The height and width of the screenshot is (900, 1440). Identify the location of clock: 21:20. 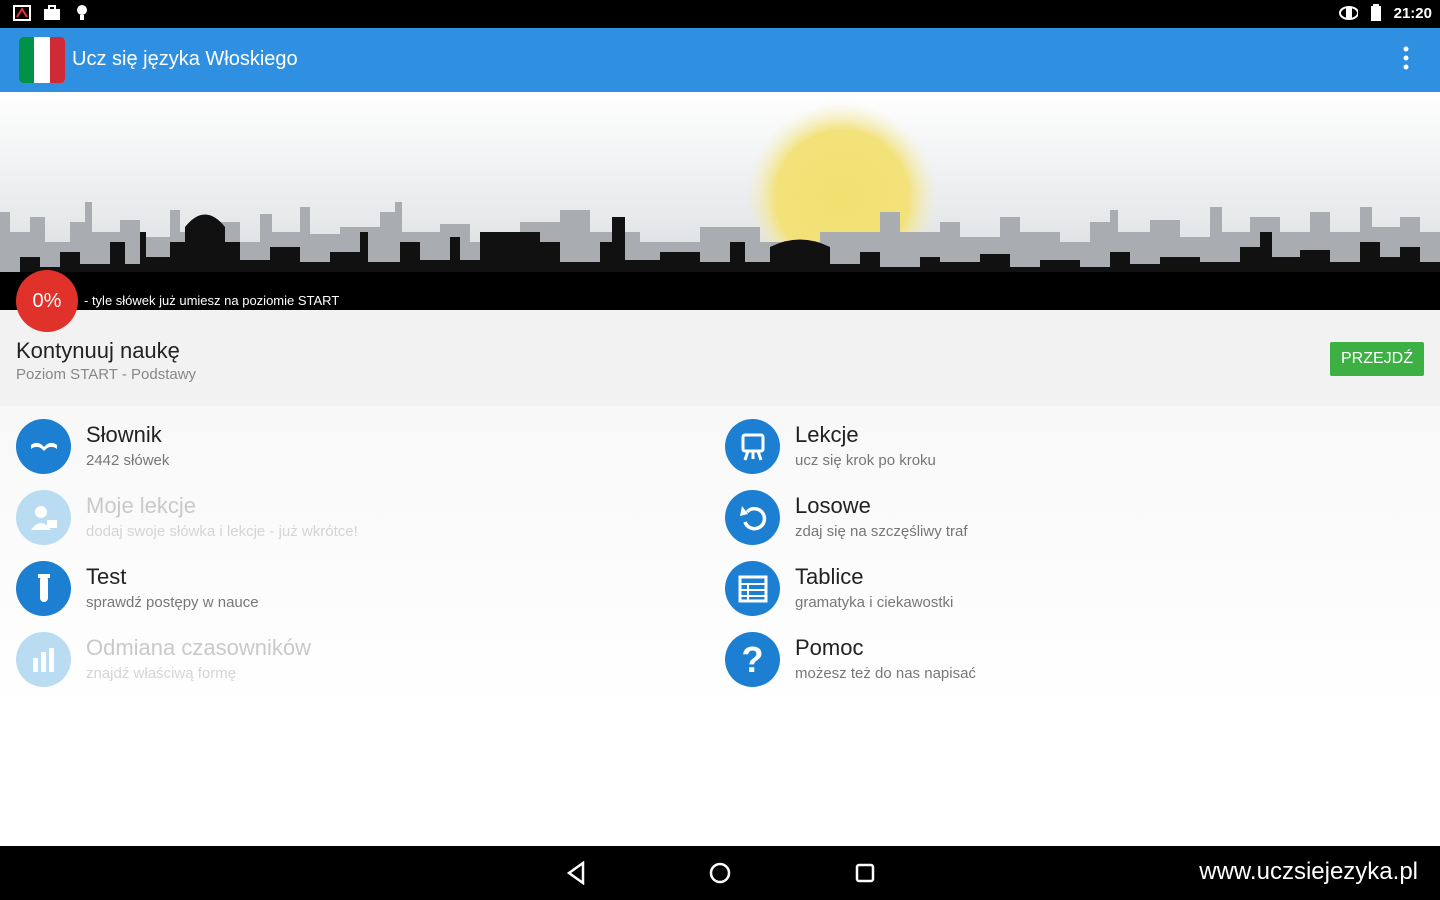
(1412, 13).